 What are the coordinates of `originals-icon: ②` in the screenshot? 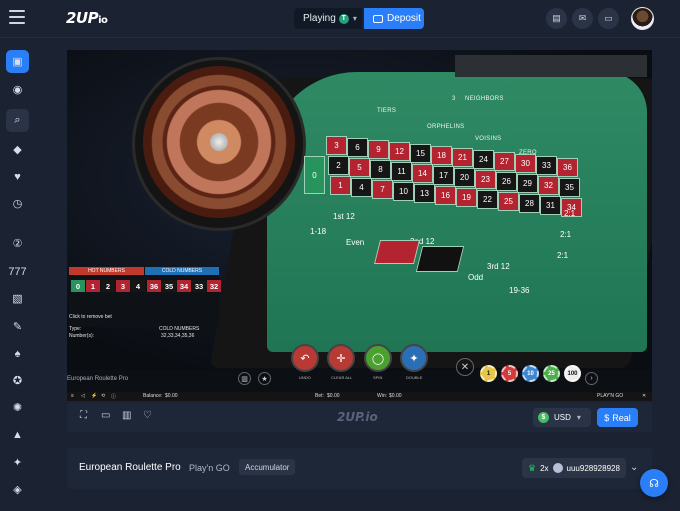 It's located at (17, 243).